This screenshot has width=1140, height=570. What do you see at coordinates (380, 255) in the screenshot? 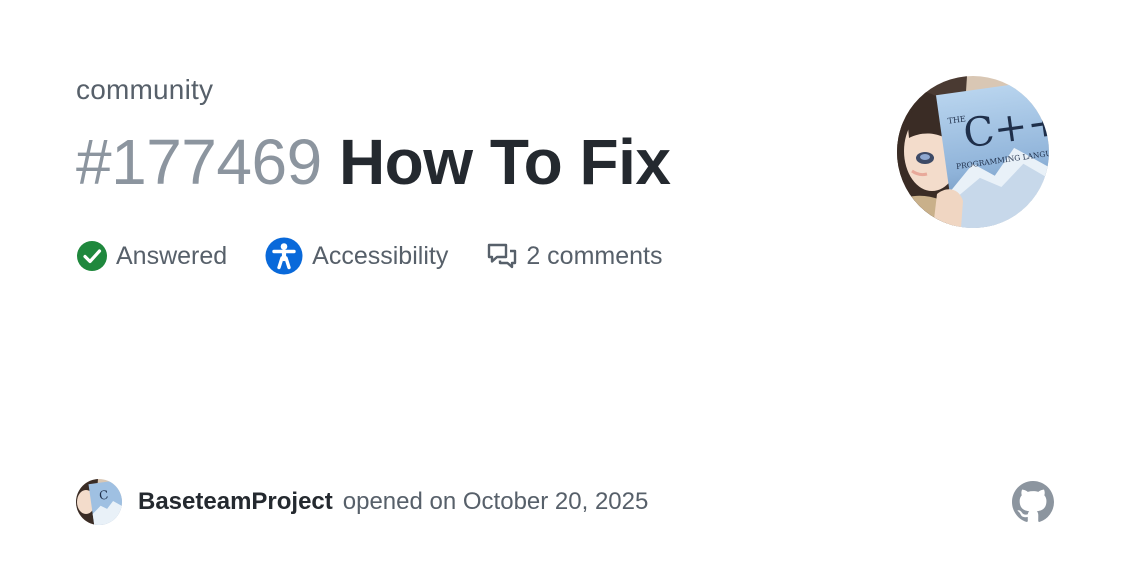
I see `category-label: Accessibility` at bounding box center [380, 255].